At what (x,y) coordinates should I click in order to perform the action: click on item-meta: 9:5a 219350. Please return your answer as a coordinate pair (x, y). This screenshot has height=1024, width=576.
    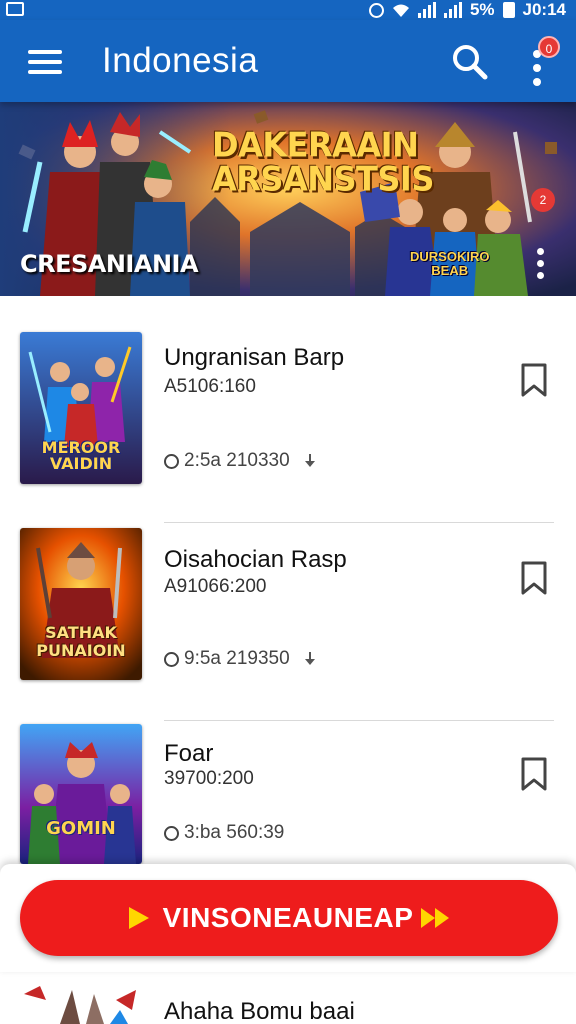
    Looking at the image, I should click on (240, 659).